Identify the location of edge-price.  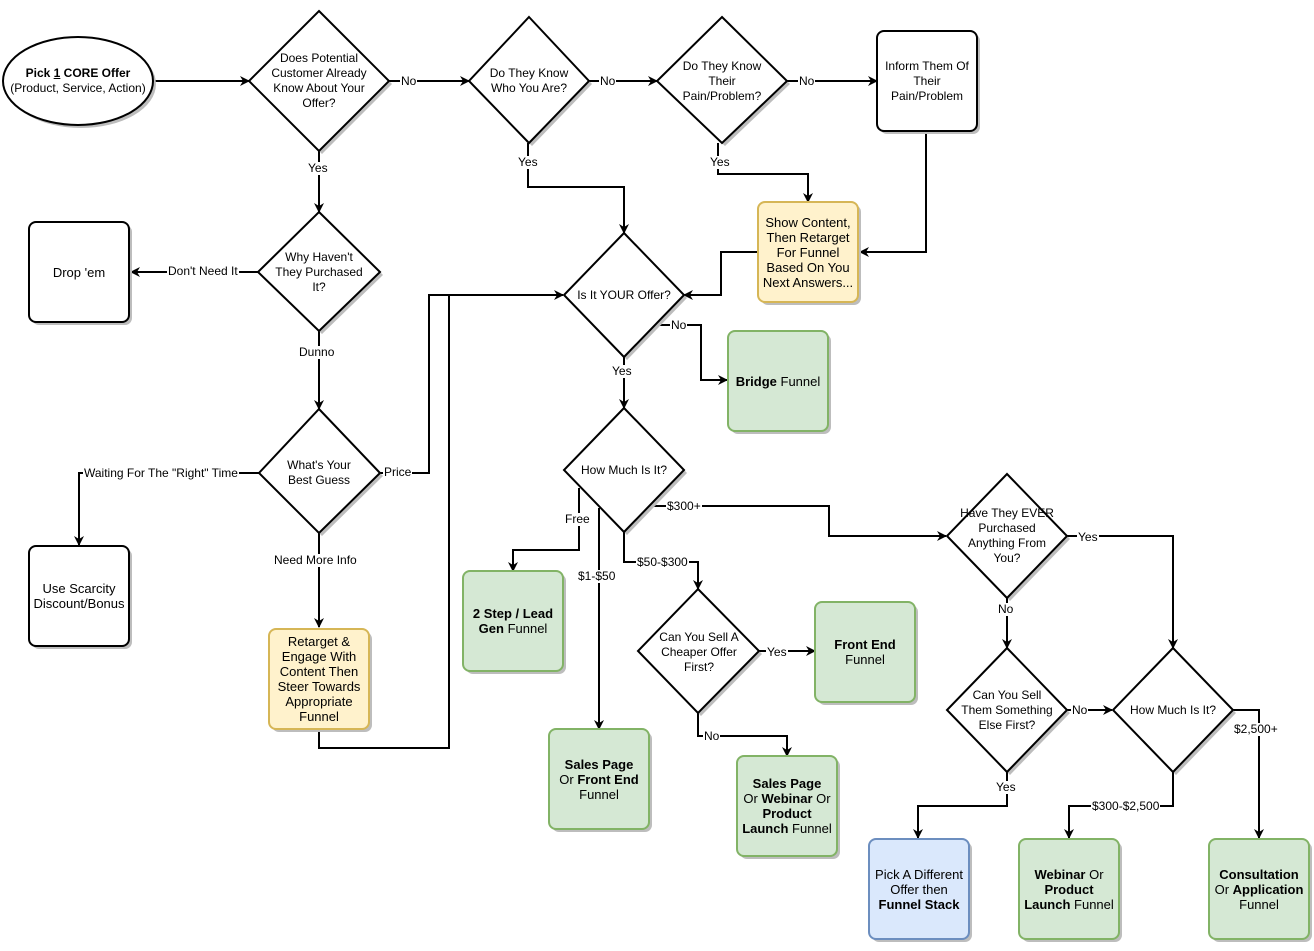
(472, 382).